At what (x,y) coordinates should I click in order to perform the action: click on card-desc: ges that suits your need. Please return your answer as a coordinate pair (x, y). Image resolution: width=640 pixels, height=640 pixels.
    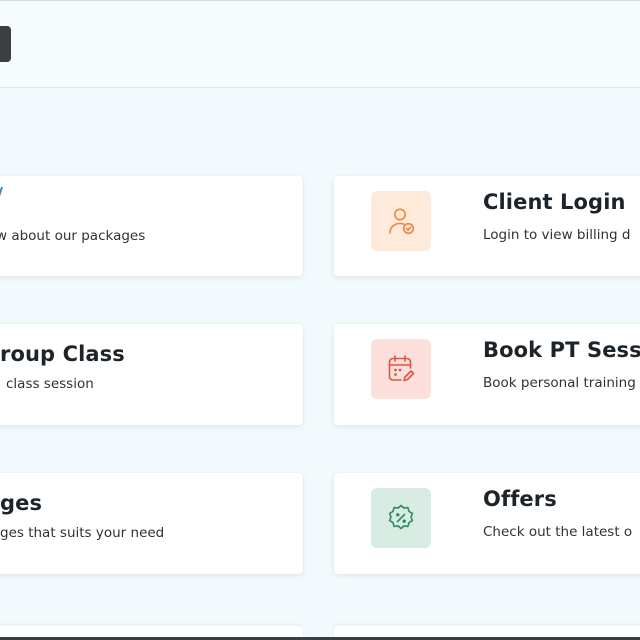
    Looking at the image, I should click on (82, 533).